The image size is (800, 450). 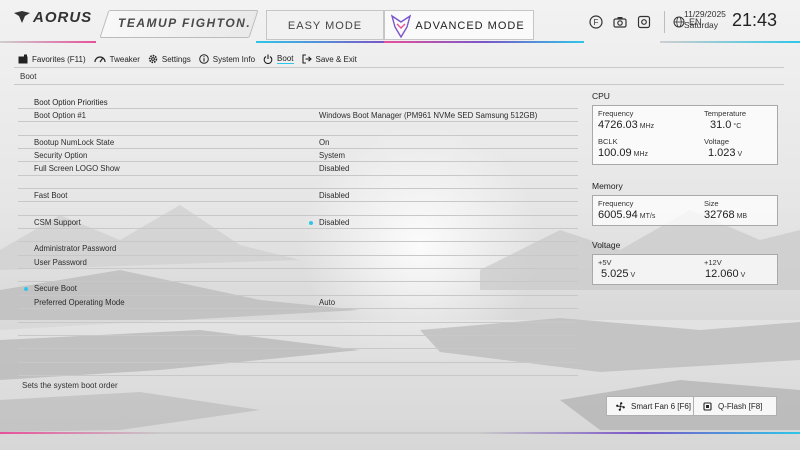 I want to click on numlock-row: Bootup NumLock State On, so click(x=298, y=143).